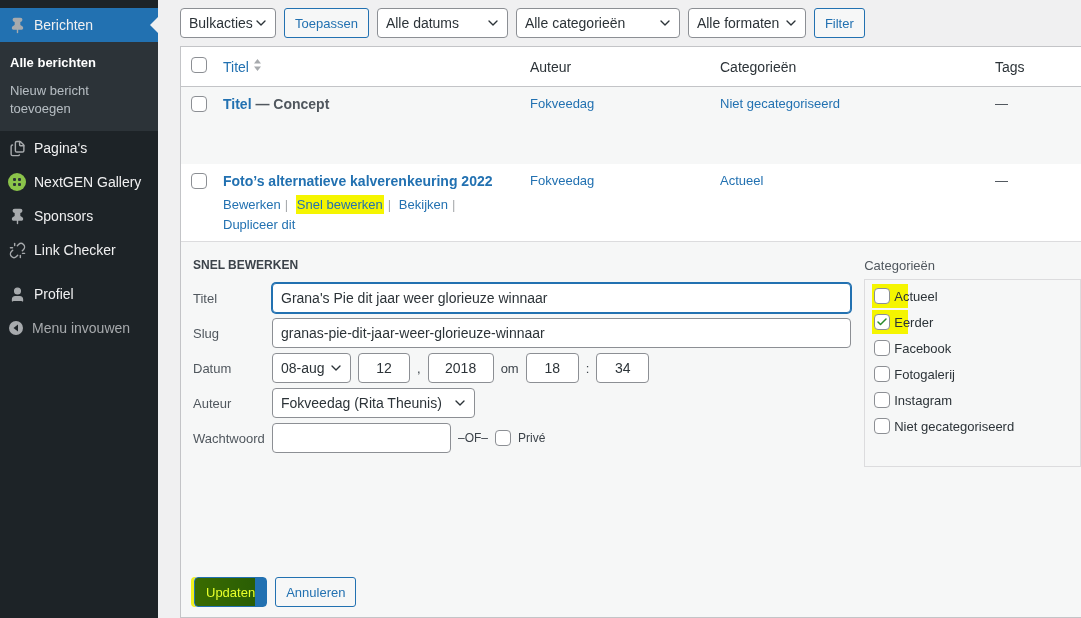 This screenshot has height=618, width=1081. Describe the element at coordinates (207, 333) in the screenshot. I see `field-label: Slug` at that location.